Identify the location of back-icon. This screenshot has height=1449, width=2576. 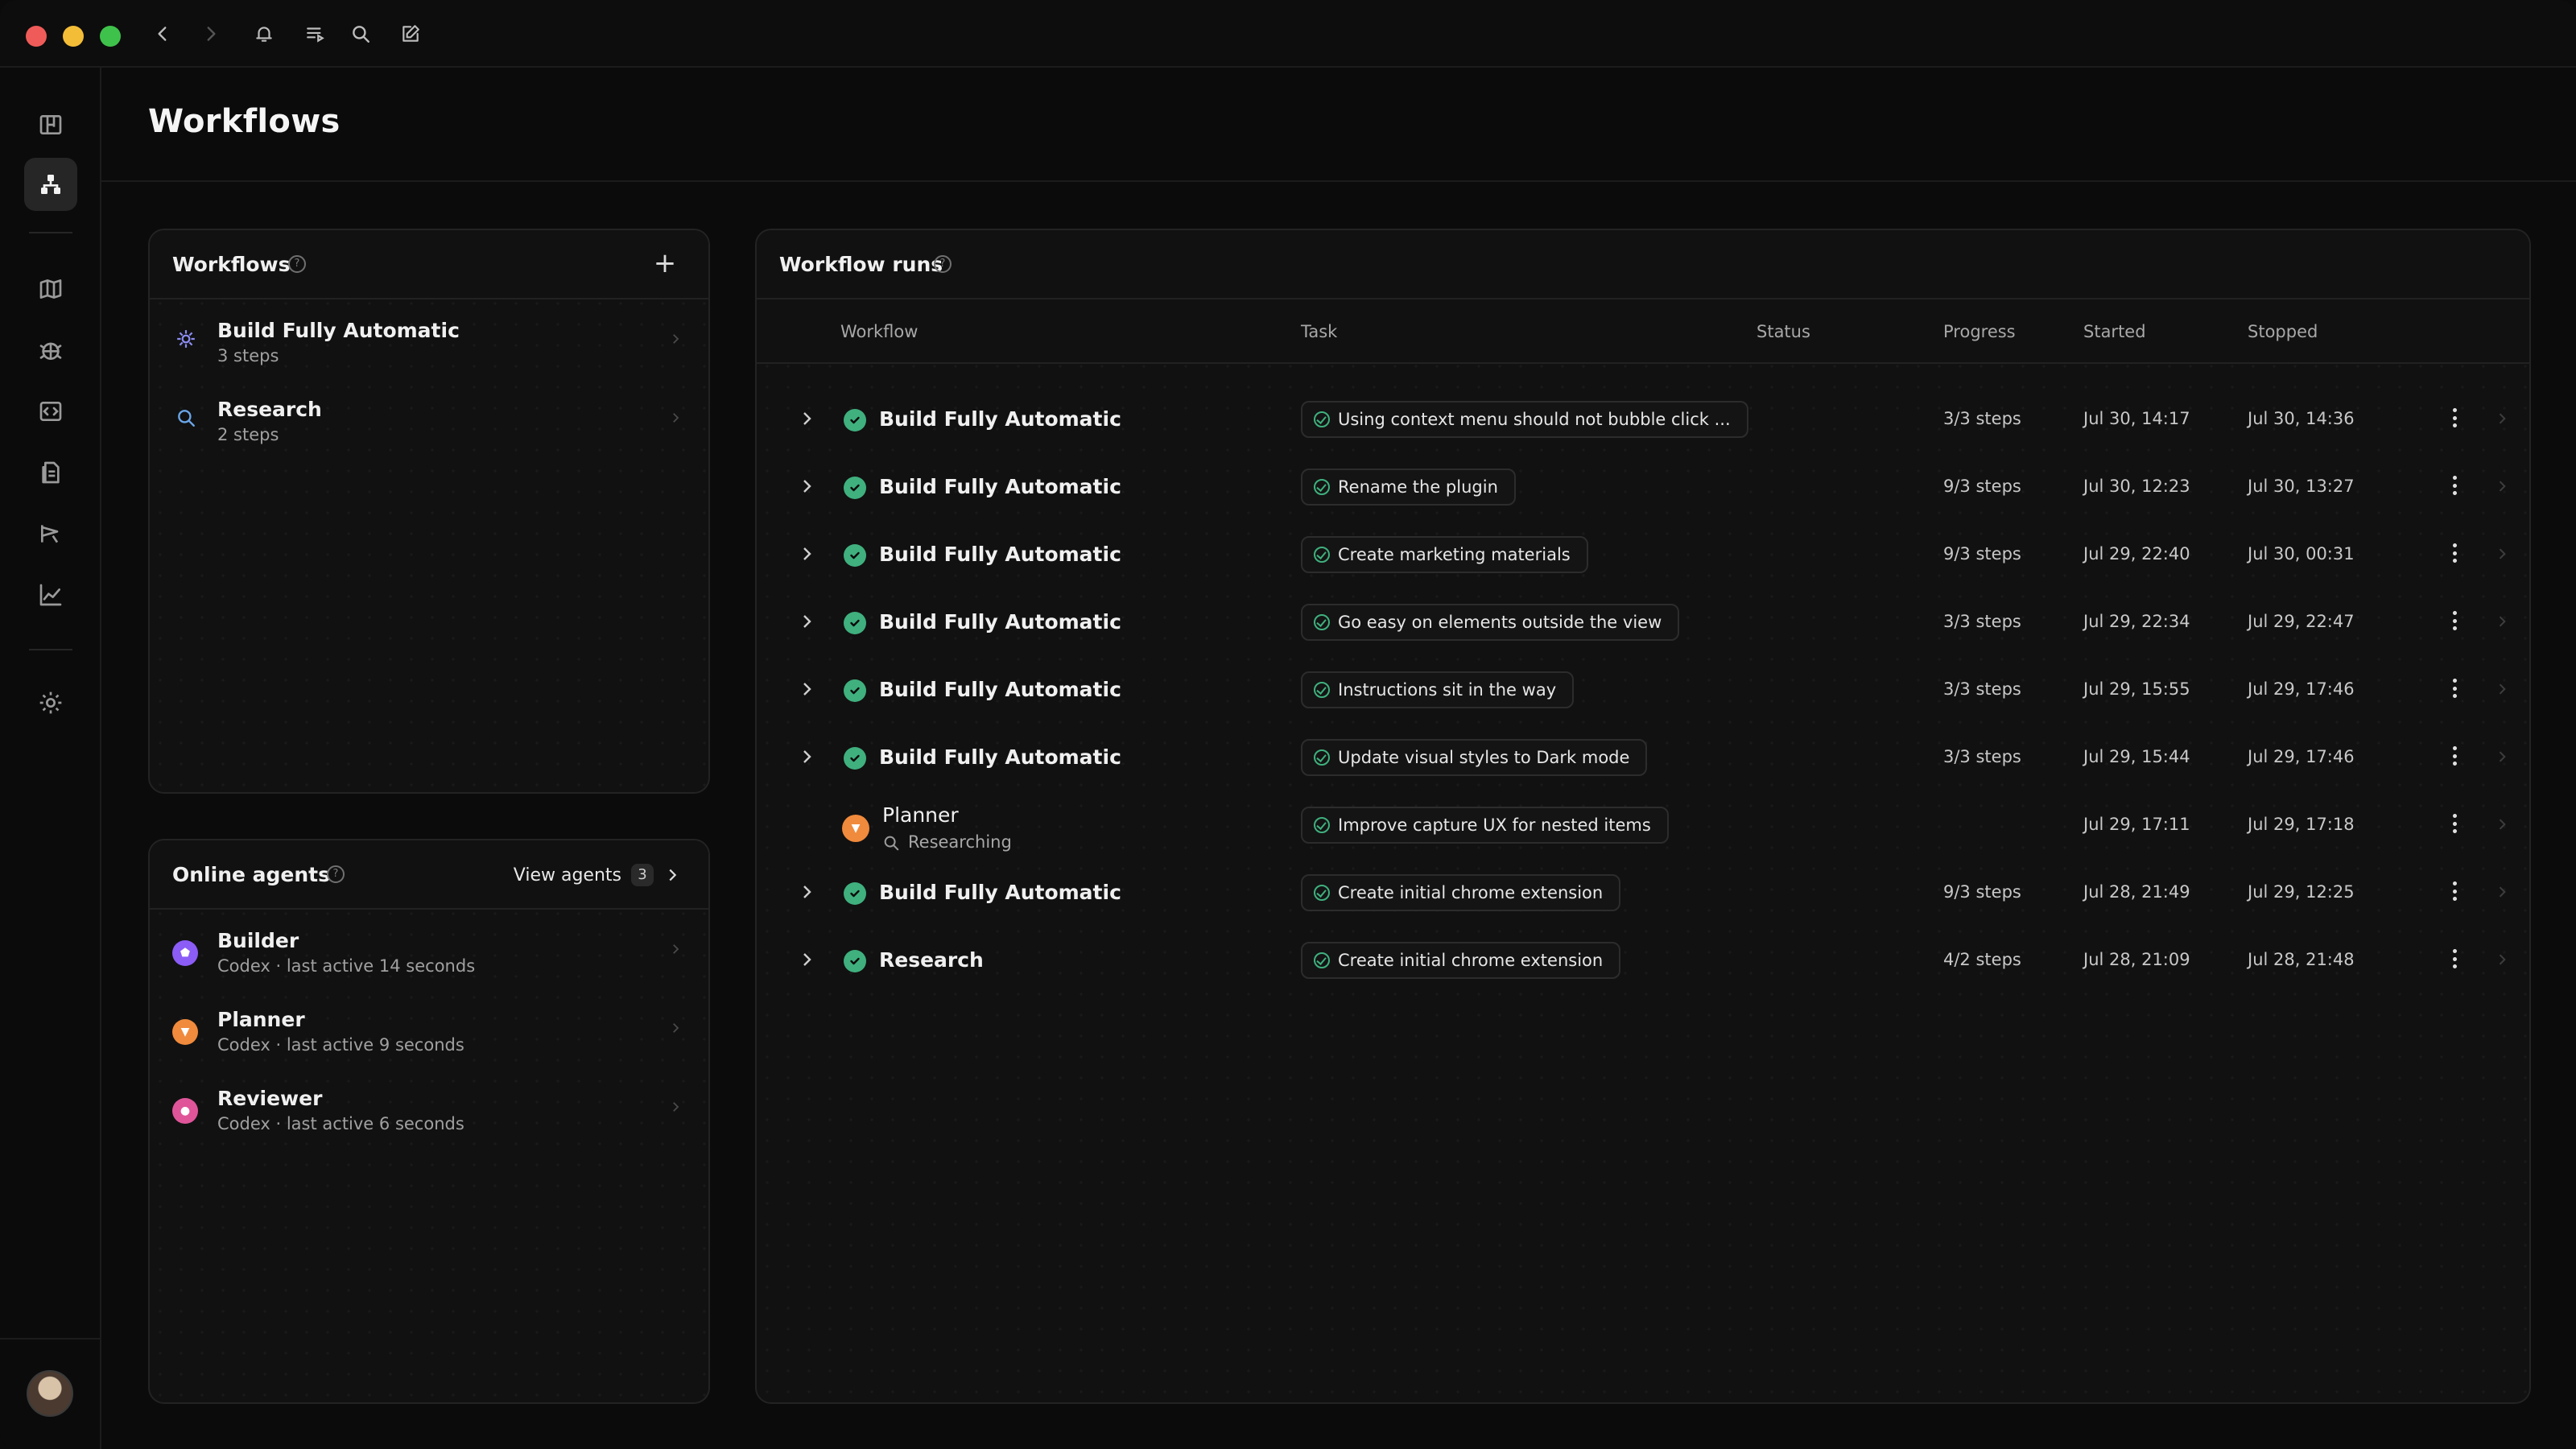
(163, 34).